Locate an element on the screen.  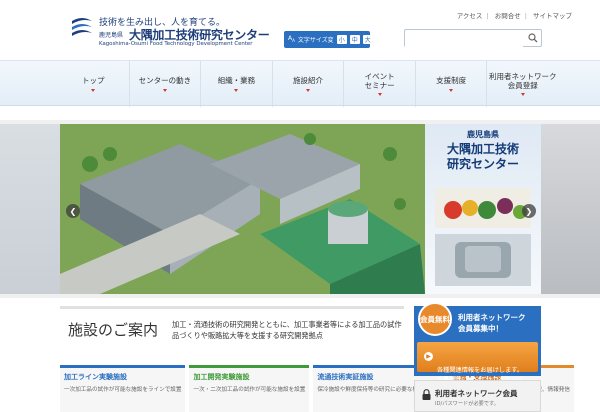
nav-item-top: トップ is located at coordinates (94, 84).